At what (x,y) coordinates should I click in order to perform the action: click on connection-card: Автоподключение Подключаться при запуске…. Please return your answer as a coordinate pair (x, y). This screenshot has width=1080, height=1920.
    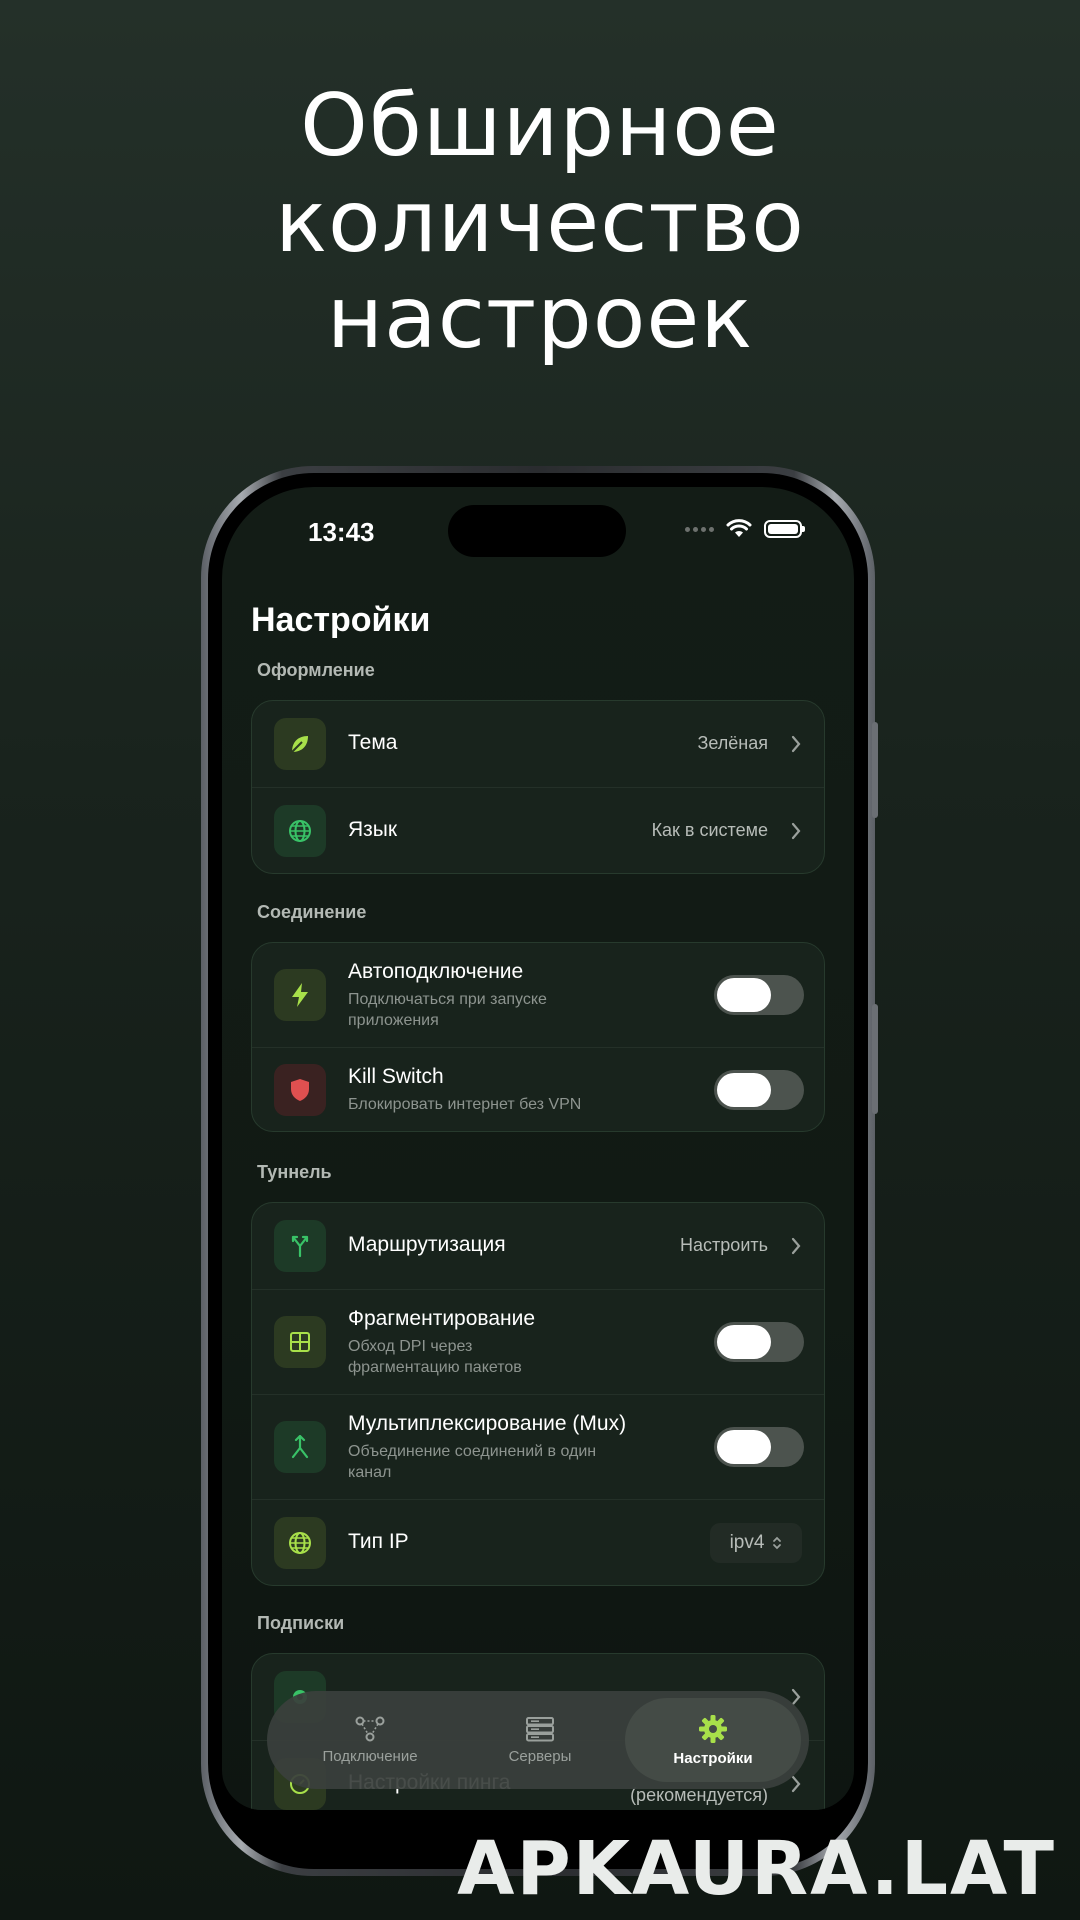
    Looking at the image, I should click on (538, 1037).